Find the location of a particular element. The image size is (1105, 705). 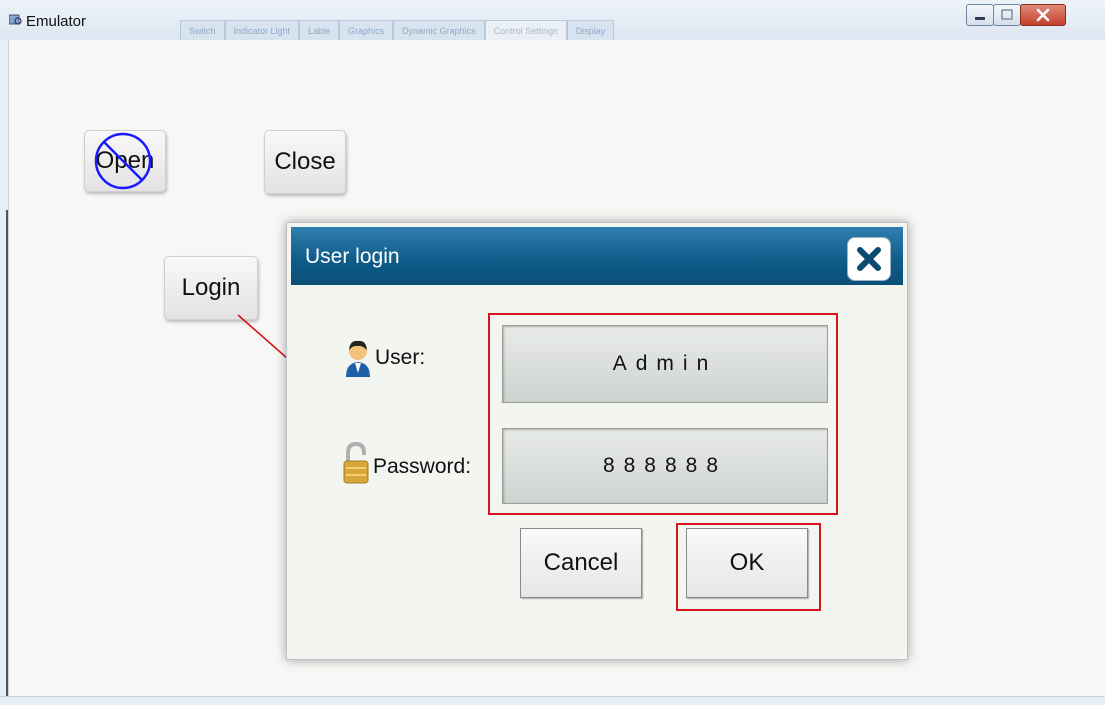

dialog-close-button is located at coordinates (869, 259).